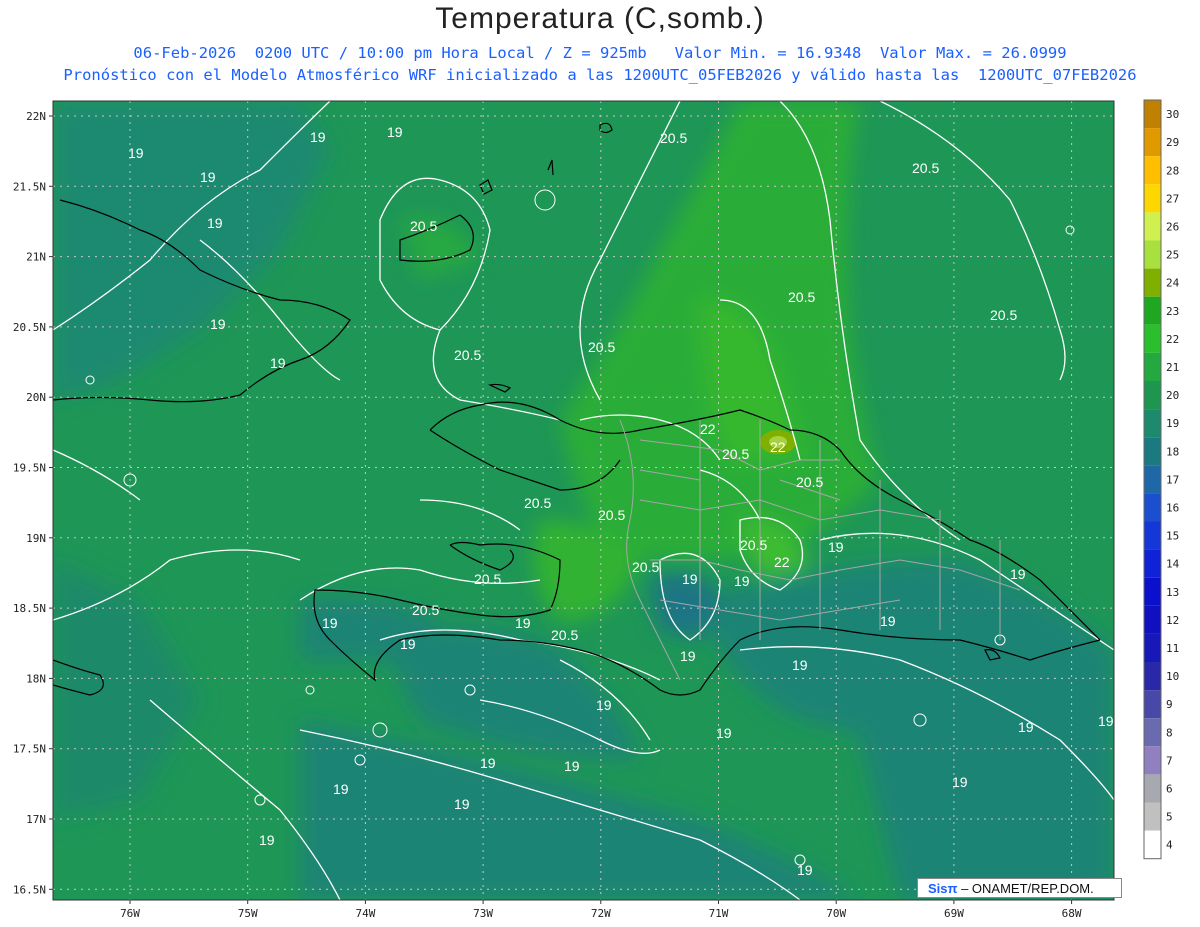 The height and width of the screenshot is (927, 1200). I want to click on colorbar-level: 16, so click(1172, 508).